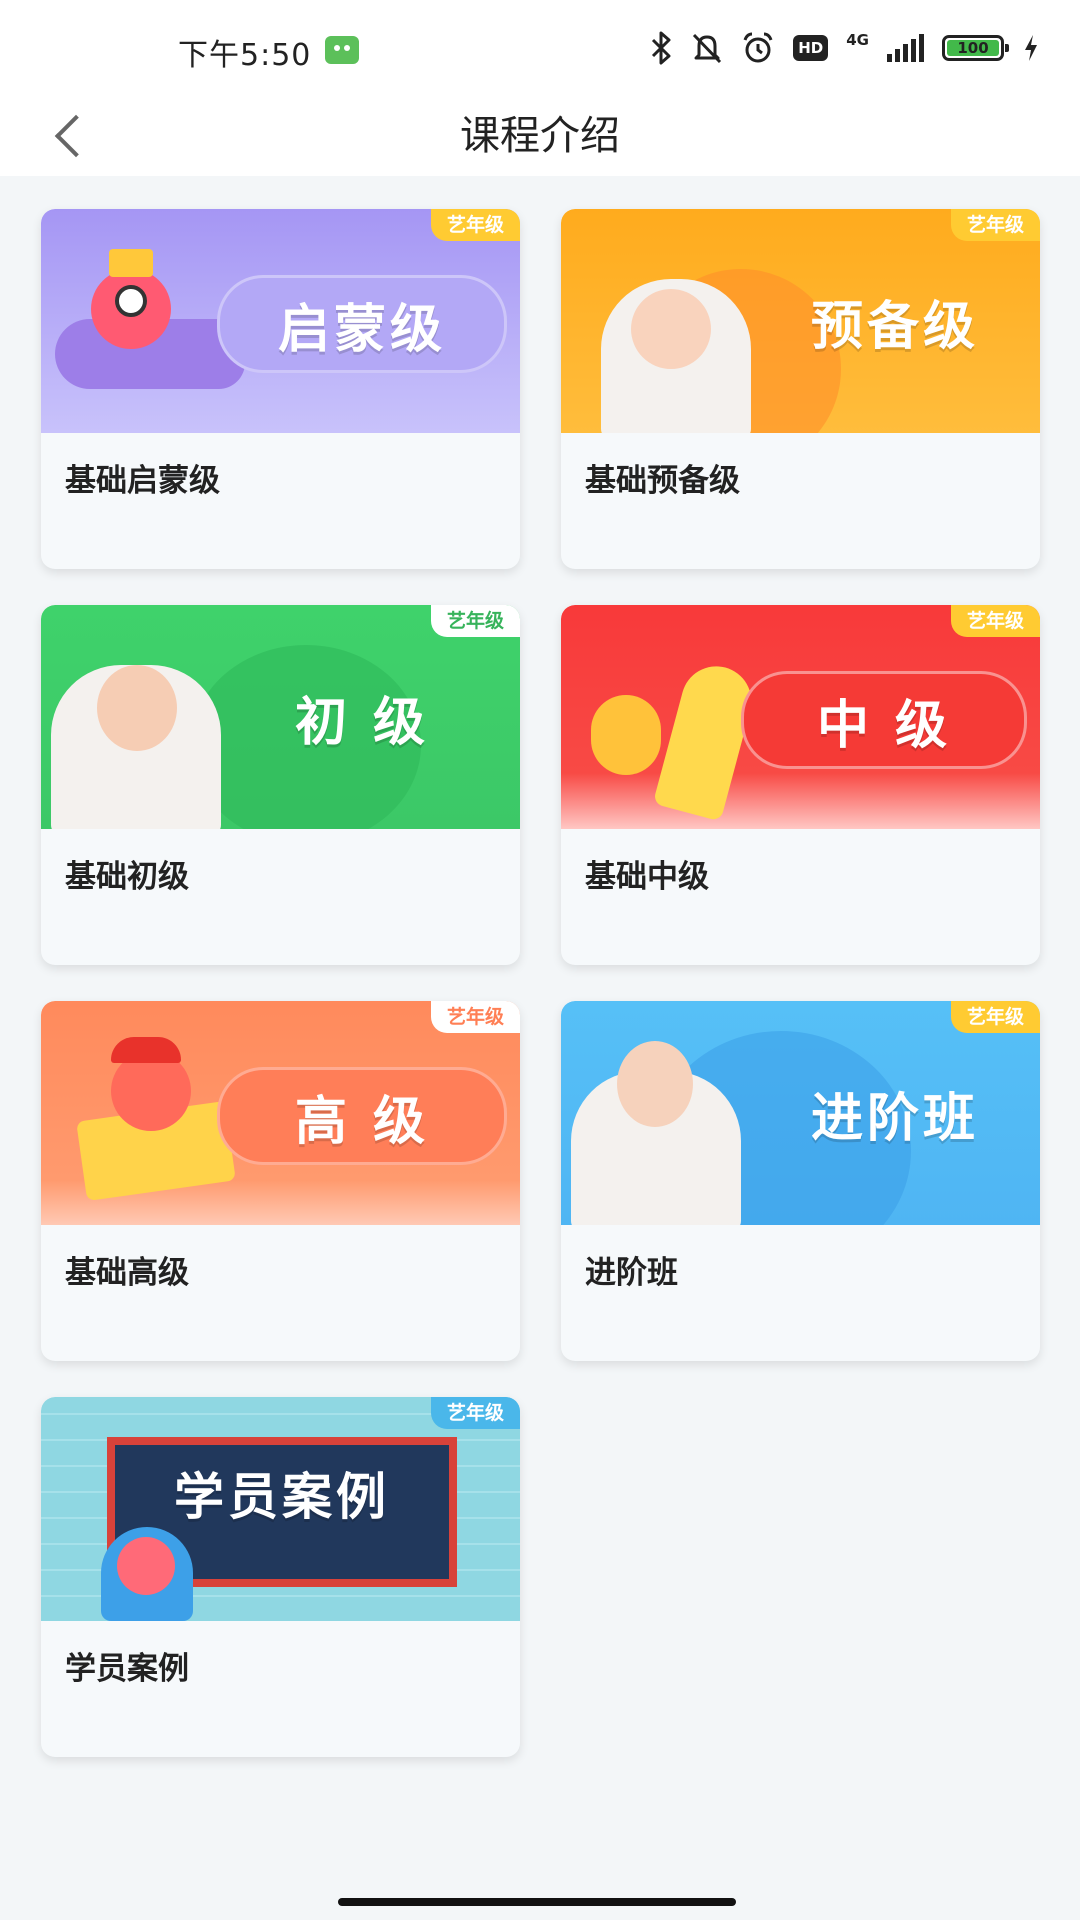  Describe the element at coordinates (280, 717) in the screenshot. I see `course-banner: 初 级 艺年级` at that location.